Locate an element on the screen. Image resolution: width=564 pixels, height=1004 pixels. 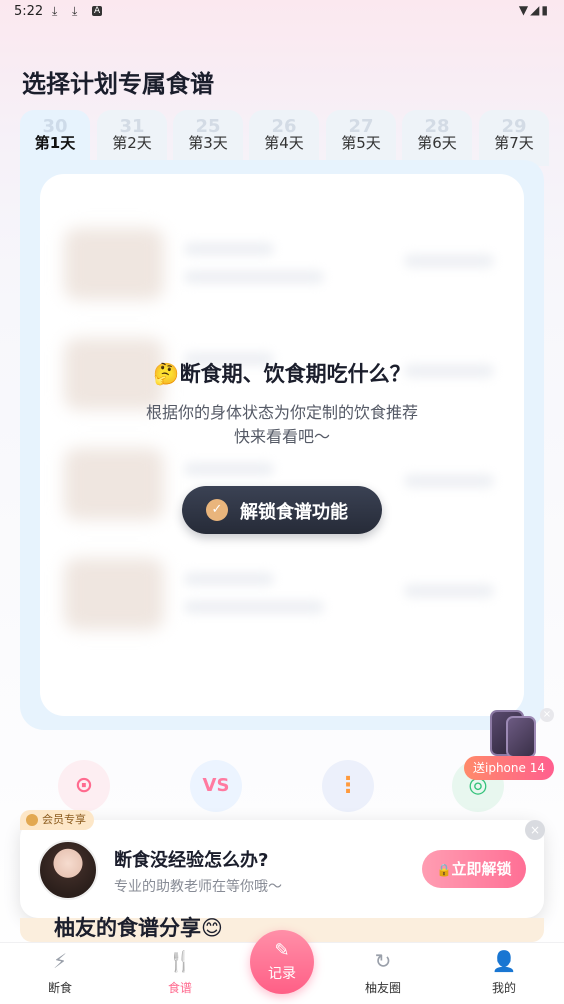
page-title: 选择计划专属食谱 is located at coordinates (118, 84).